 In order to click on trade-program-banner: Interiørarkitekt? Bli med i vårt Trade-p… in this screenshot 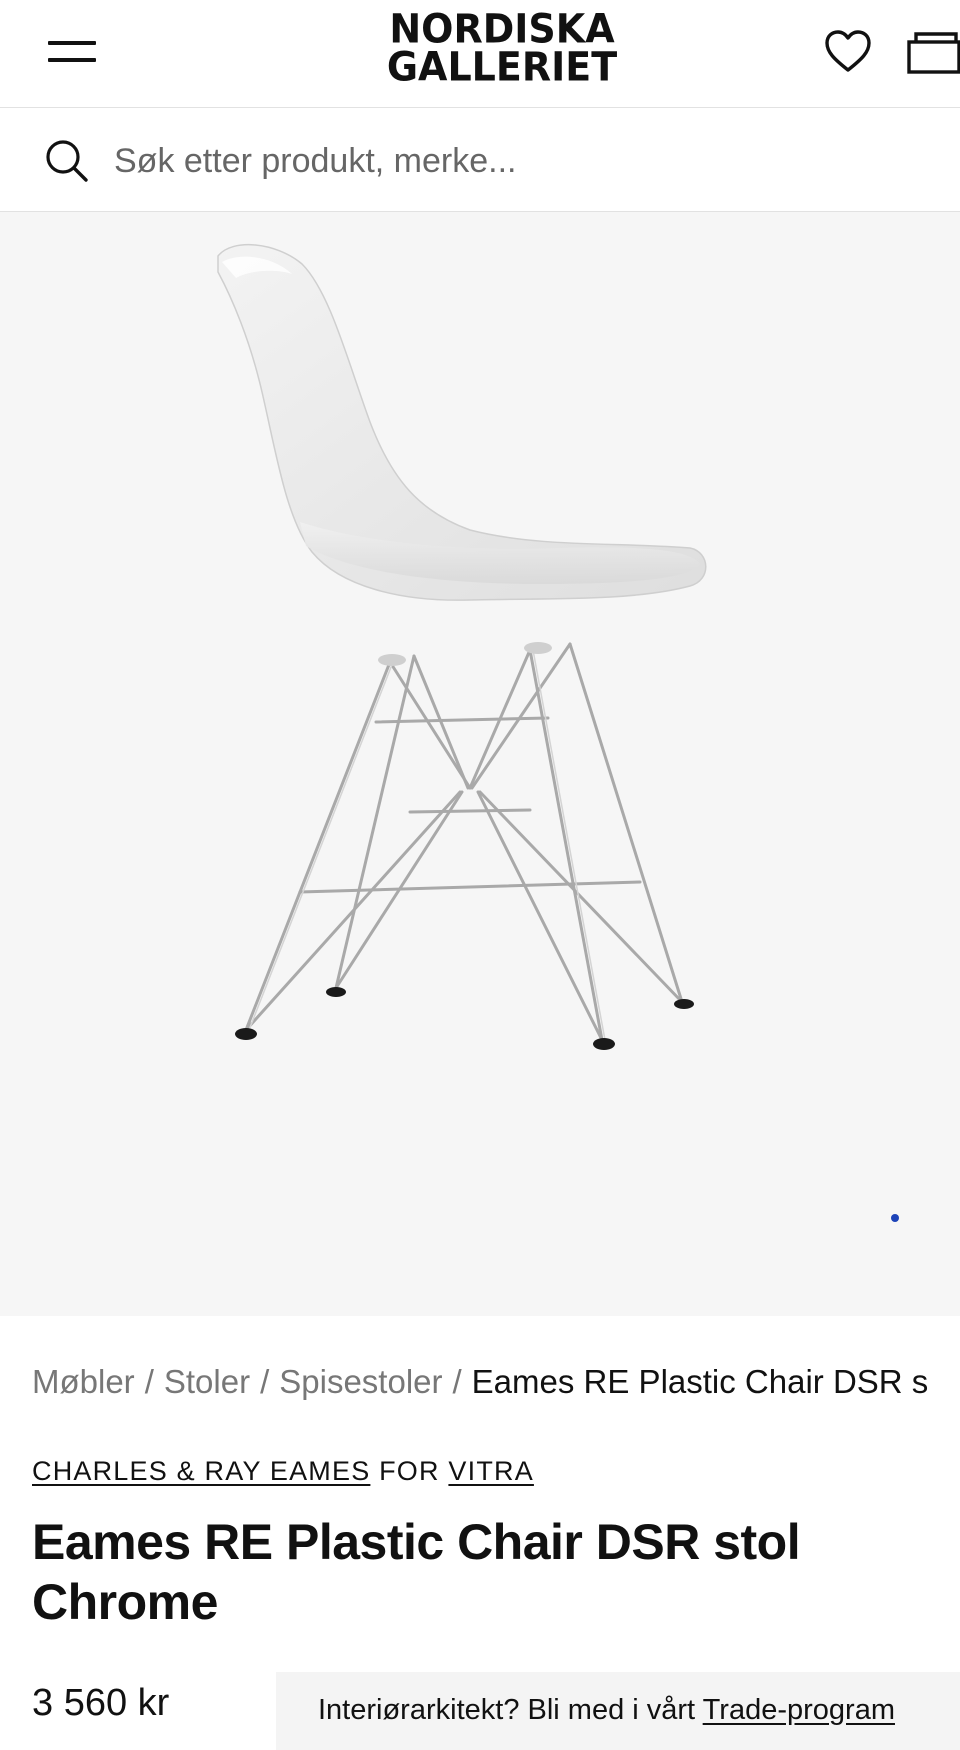, I will do `click(618, 1711)`.